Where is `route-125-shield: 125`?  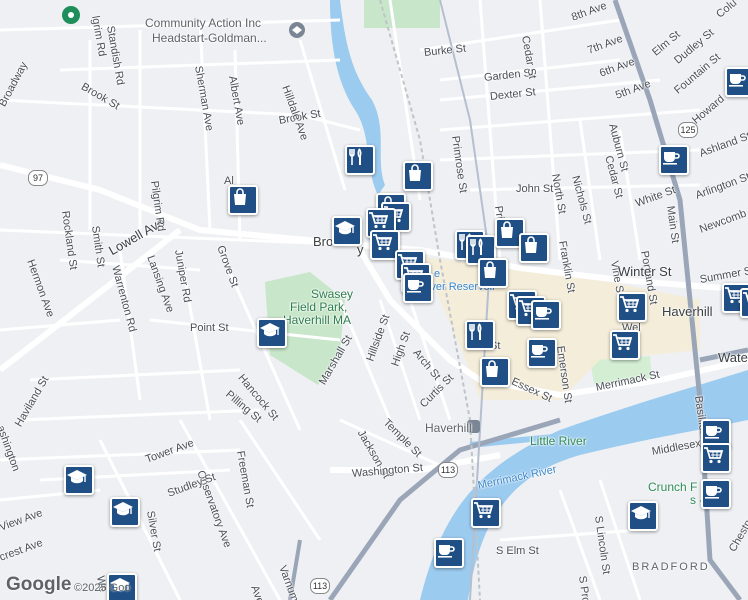 route-125-shield: 125 is located at coordinates (688, 130).